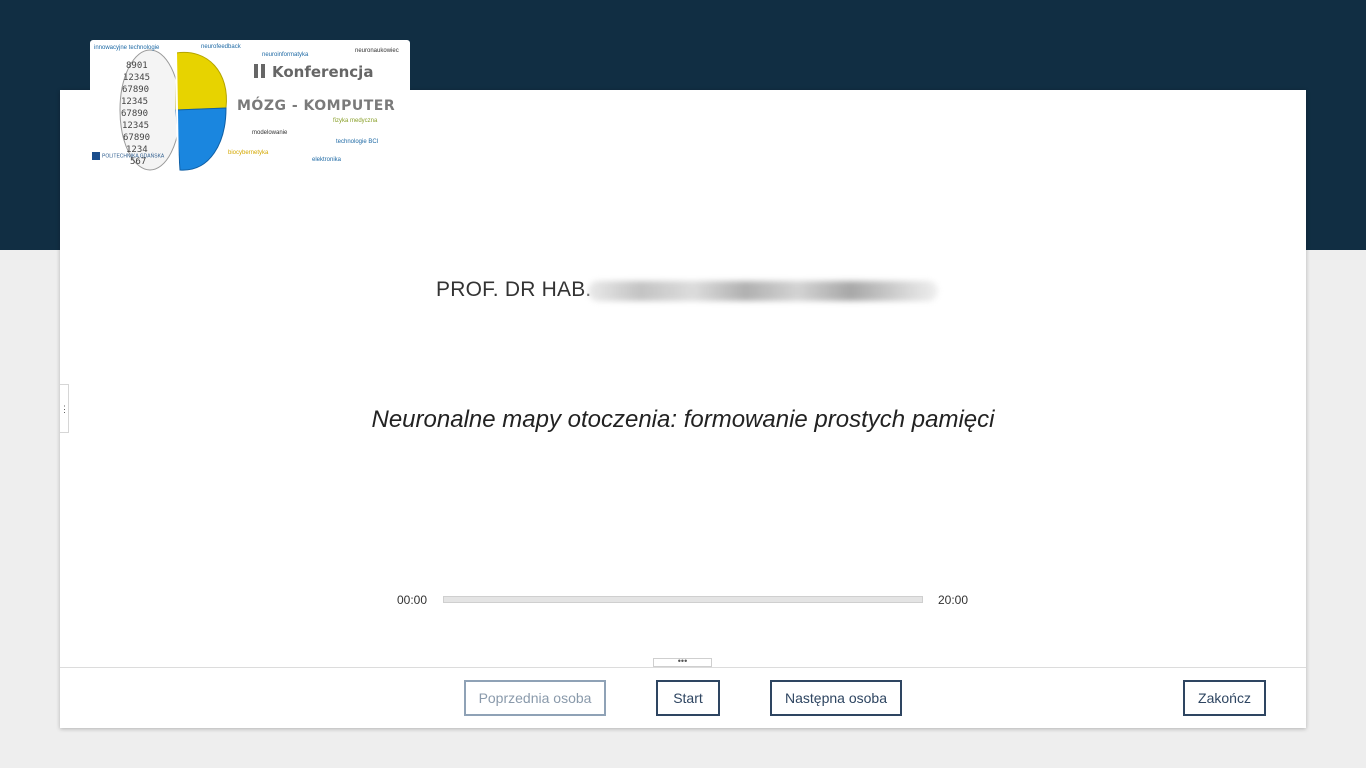  What do you see at coordinates (514, 289) in the screenshot?
I see `speaker-name: PROF. DR HAB.` at bounding box center [514, 289].